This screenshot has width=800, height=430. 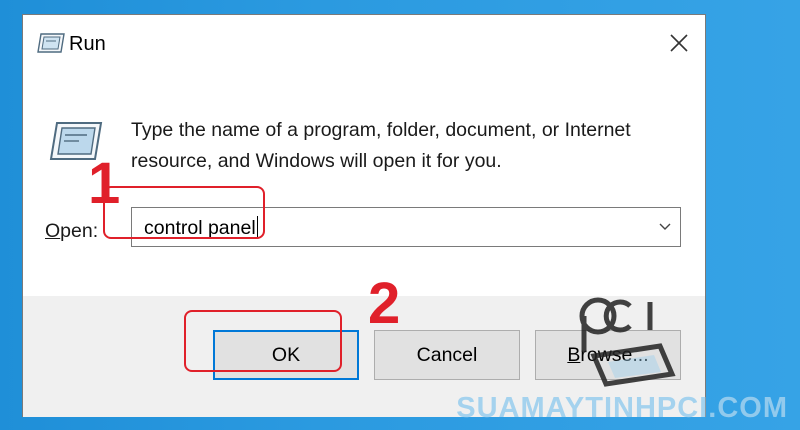 I want to click on open-label-rest: pen:, so click(x=79, y=231).